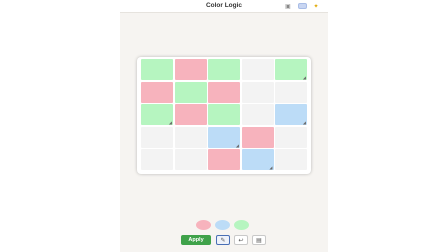 This screenshot has width=448, height=252. What do you see at coordinates (196, 240) in the screenshot?
I see `apply-button: Apply` at bounding box center [196, 240].